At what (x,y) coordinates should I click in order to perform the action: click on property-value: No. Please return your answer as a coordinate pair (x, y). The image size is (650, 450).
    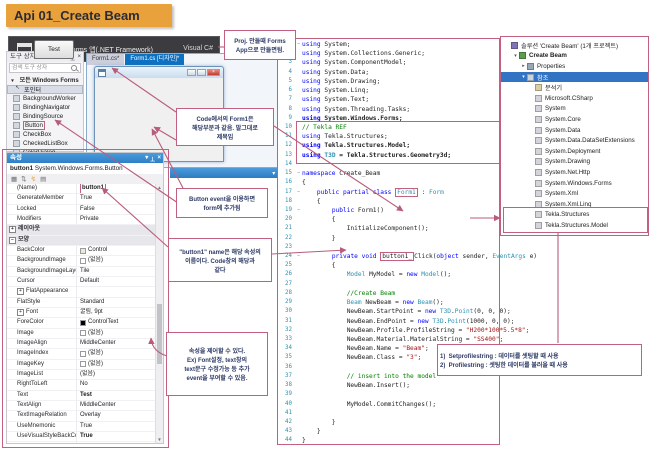
    Looking at the image, I should click on (84, 384).